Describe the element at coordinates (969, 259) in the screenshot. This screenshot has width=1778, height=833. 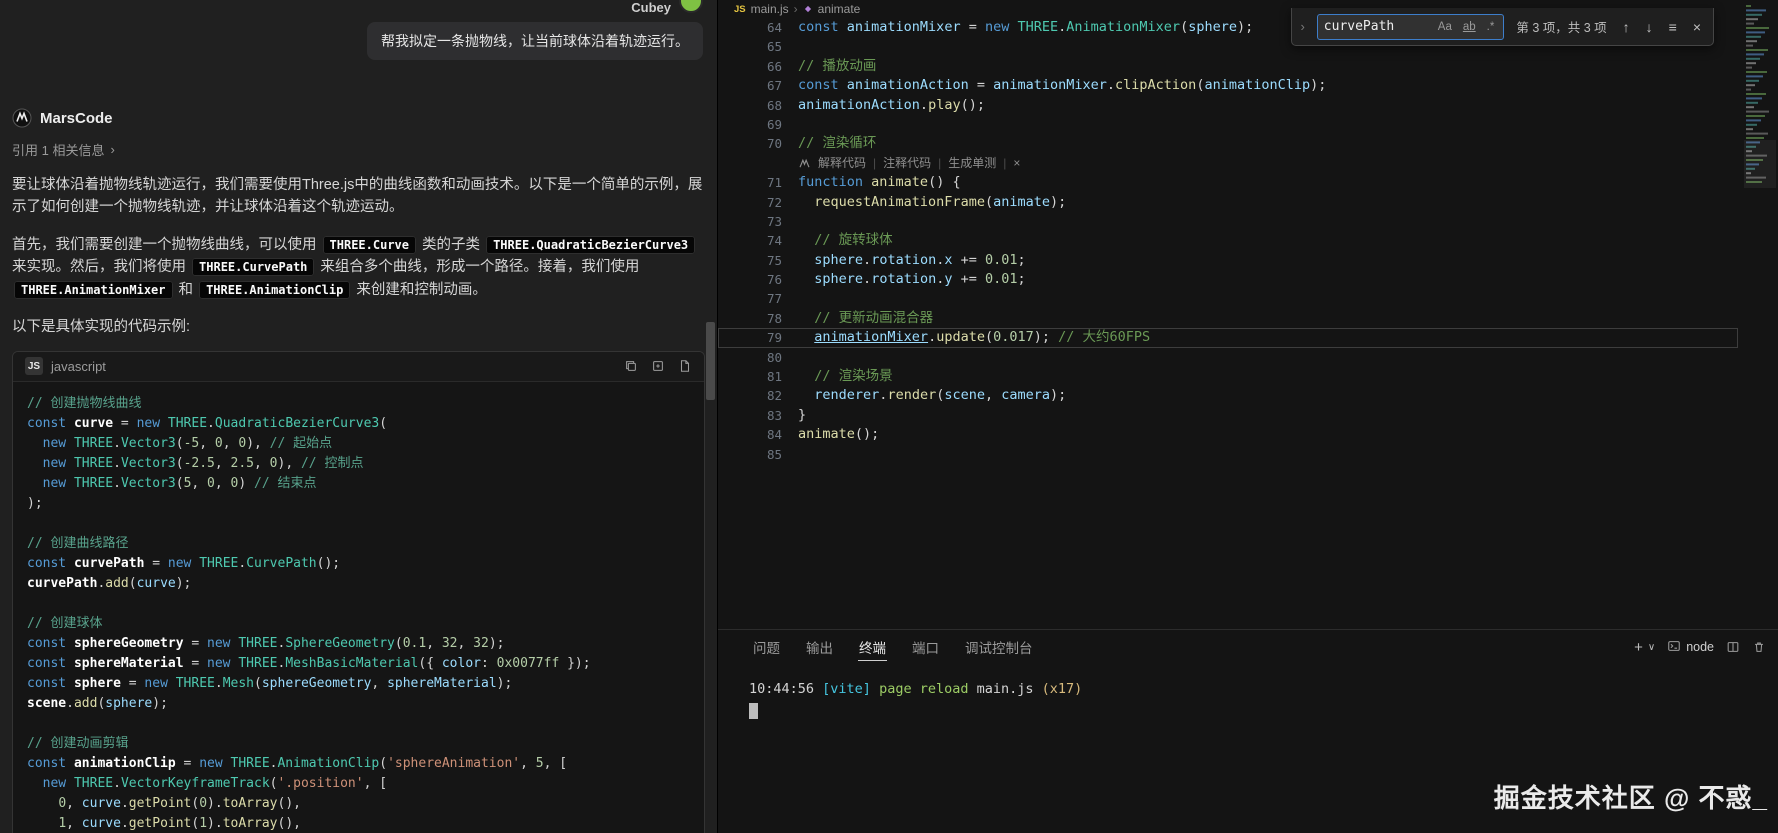
I see `code-token: +=` at that location.